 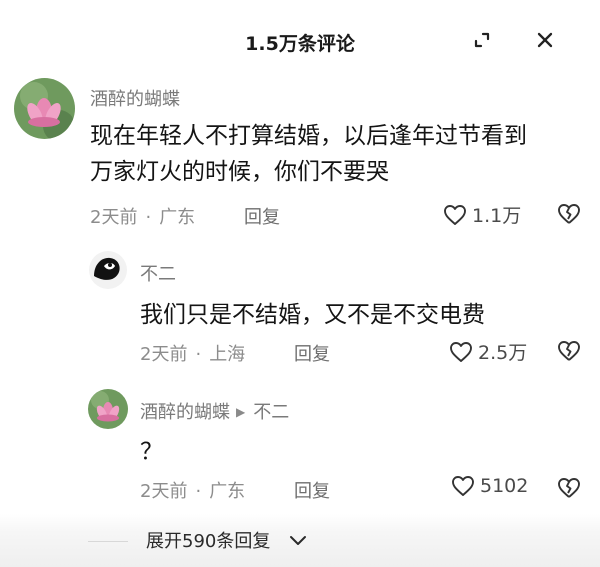 What do you see at coordinates (192, 353) in the screenshot?
I see `reply-meta: 2天前 · 上海` at bounding box center [192, 353].